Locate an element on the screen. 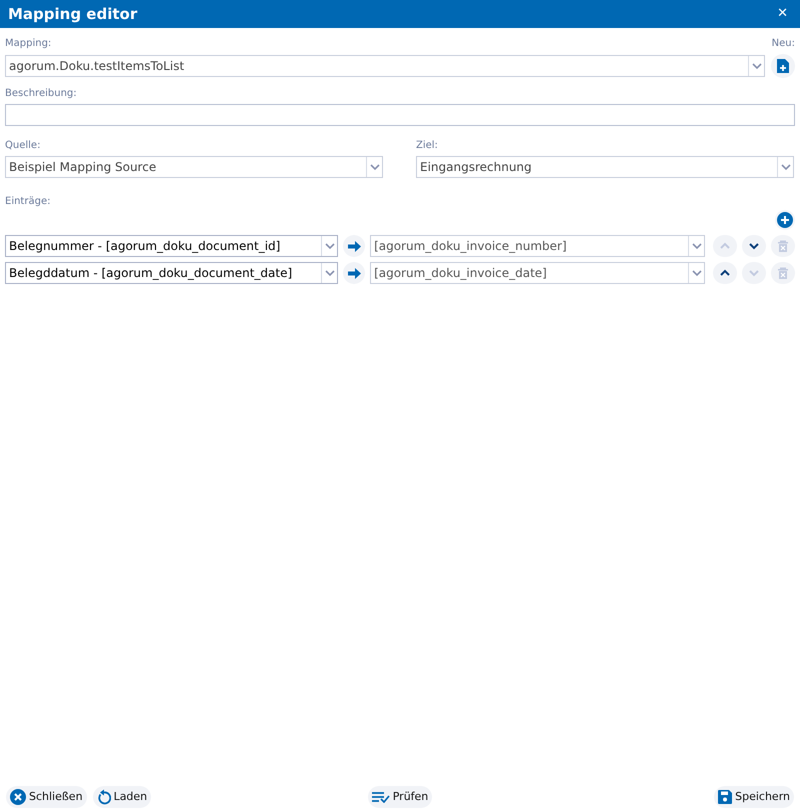 Image resolution: width=800 pixels, height=812 pixels. move-up-button is located at coordinates (725, 273).